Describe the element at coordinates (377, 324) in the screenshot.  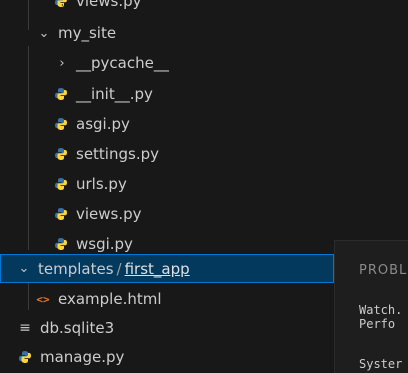
I see `terminal-line: Perfo` at that location.